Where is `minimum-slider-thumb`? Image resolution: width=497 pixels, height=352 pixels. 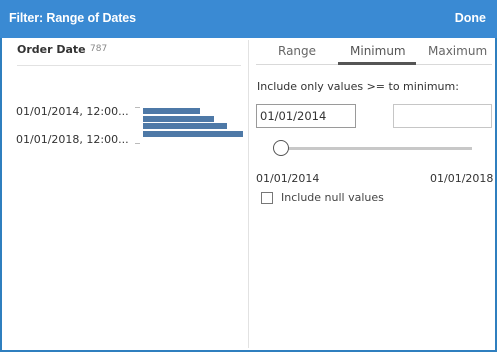
minimum-slider-thumb is located at coordinates (281, 148).